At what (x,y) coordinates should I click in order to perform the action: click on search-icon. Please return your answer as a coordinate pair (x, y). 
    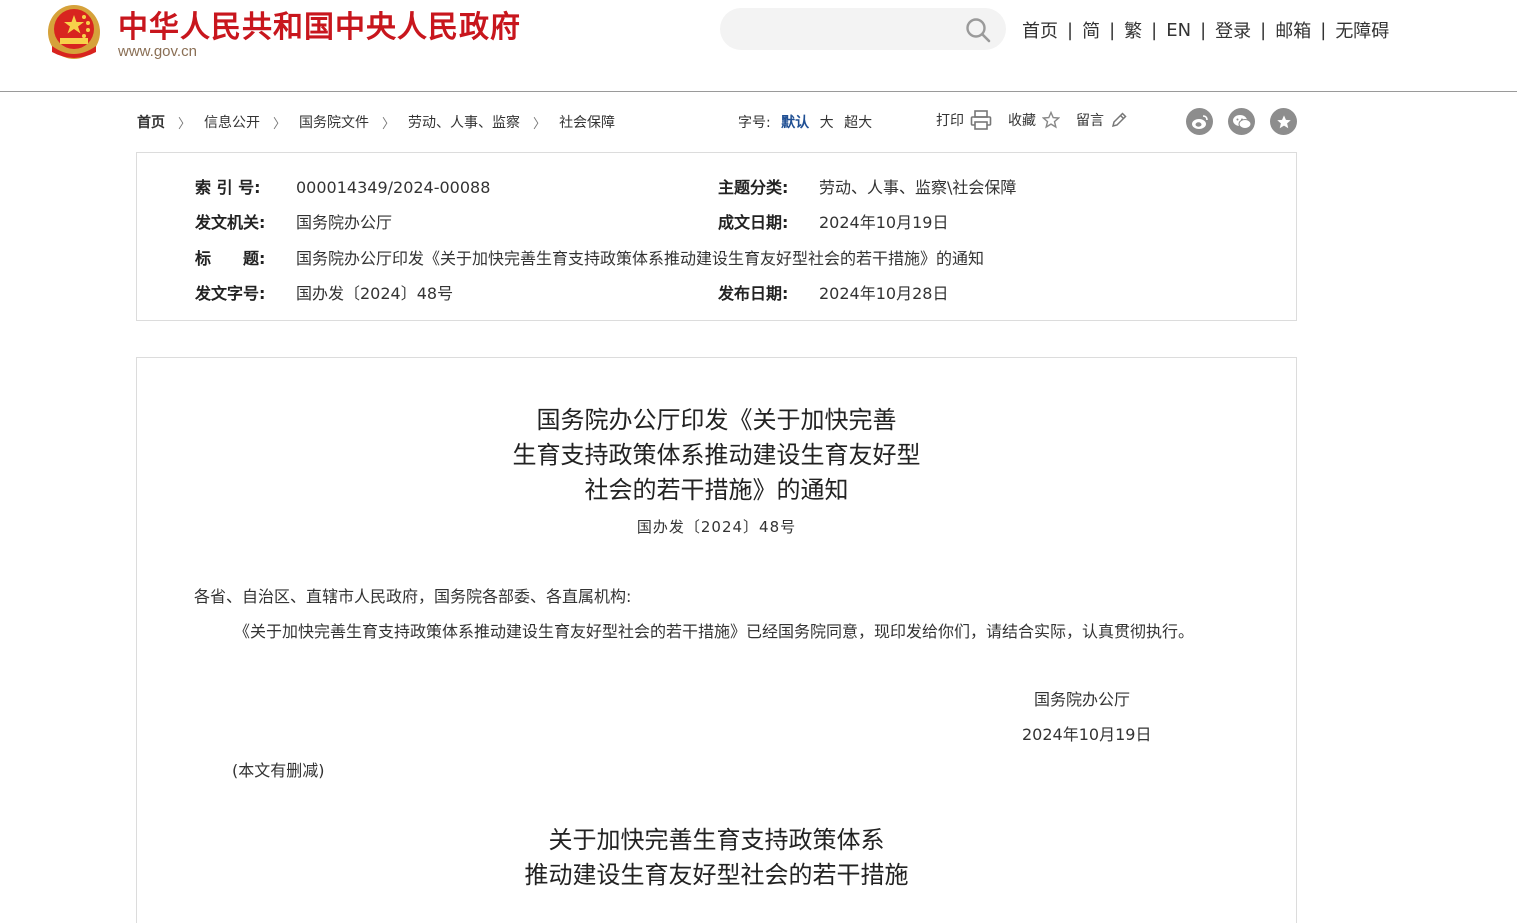
    Looking at the image, I should click on (978, 30).